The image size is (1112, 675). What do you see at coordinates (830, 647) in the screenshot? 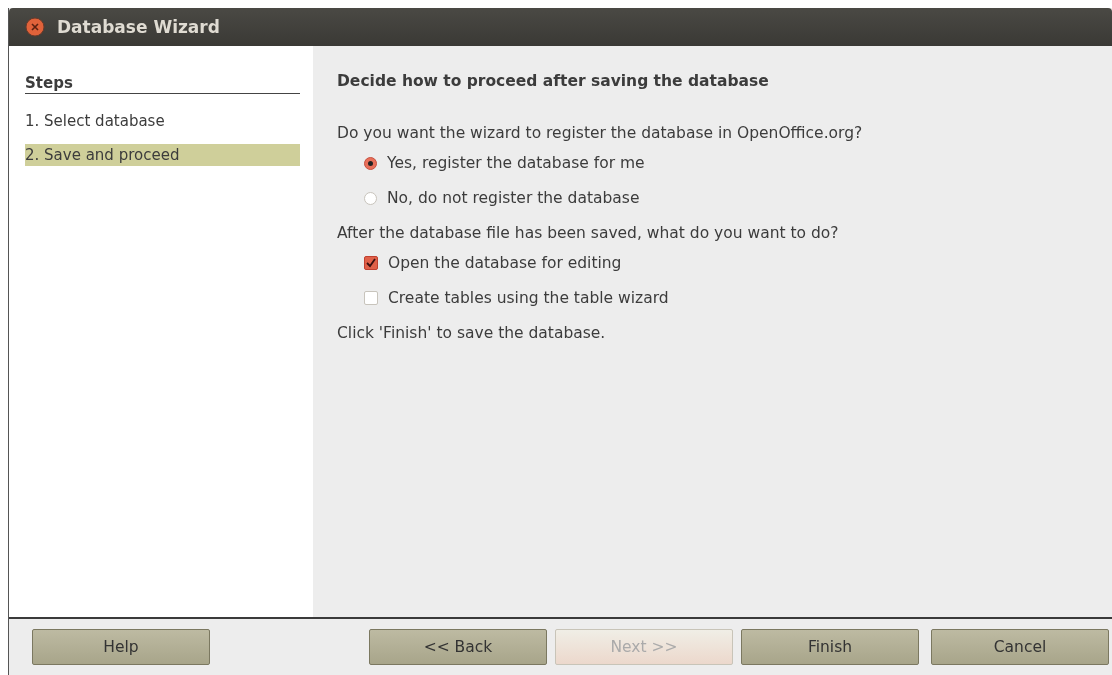
I see `wizard-button: Finish` at bounding box center [830, 647].